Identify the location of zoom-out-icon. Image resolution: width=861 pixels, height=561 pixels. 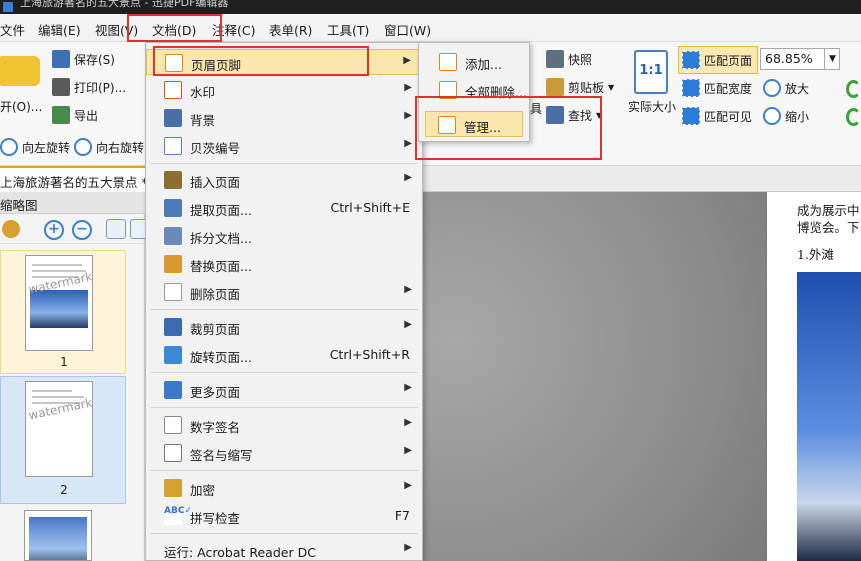
(772, 116).